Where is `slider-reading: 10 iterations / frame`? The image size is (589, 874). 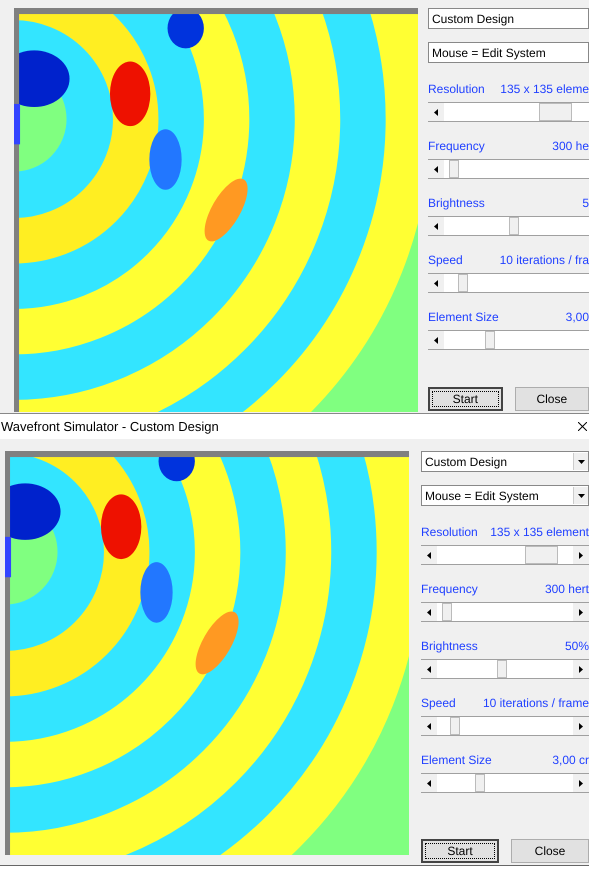 slider-reading: 10 iterations / frame is located at coordinates (535, 703).